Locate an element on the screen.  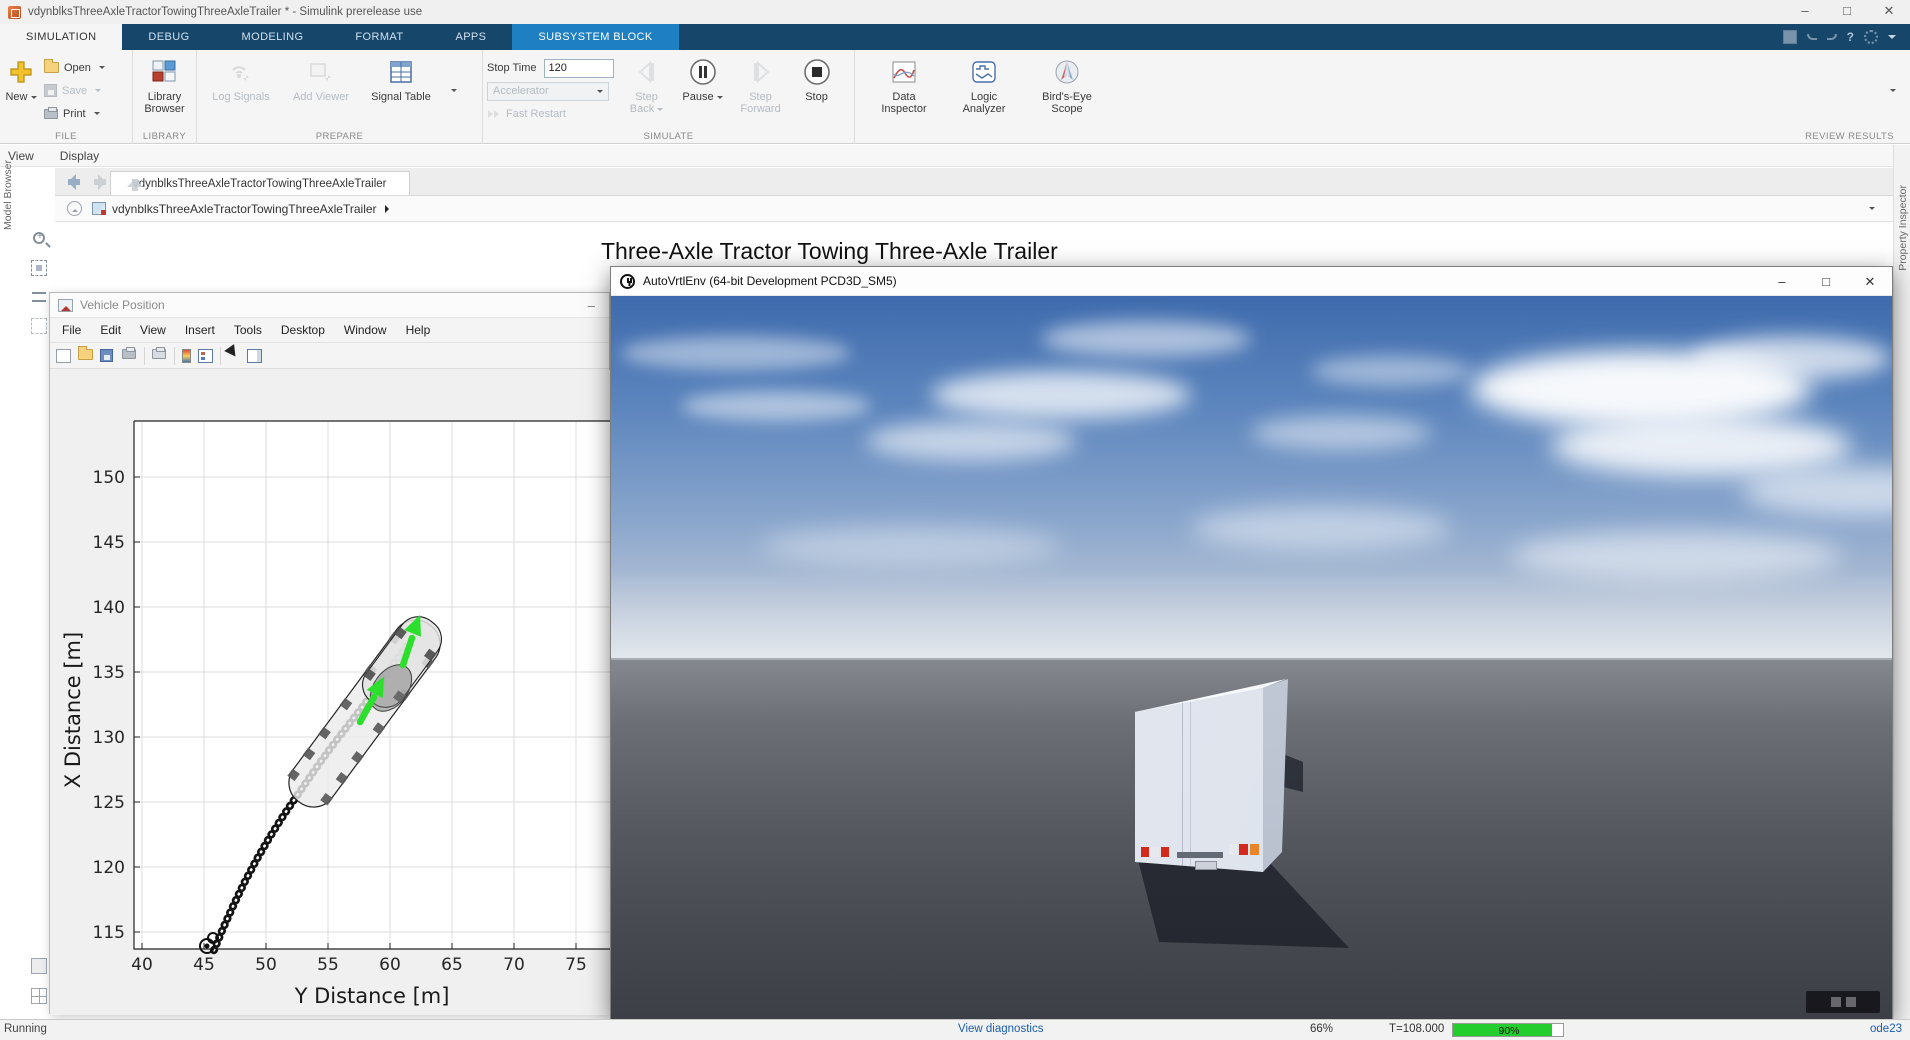
breadcrumb-up-icon is located at coordinates (74, 208).